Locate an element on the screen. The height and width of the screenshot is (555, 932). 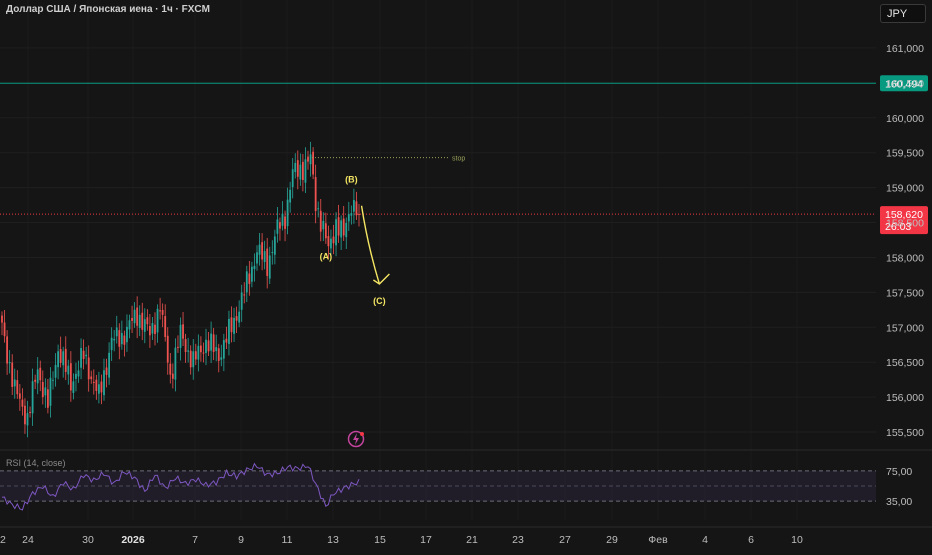
wave-label: (B) is located at coordinates (351, 180).